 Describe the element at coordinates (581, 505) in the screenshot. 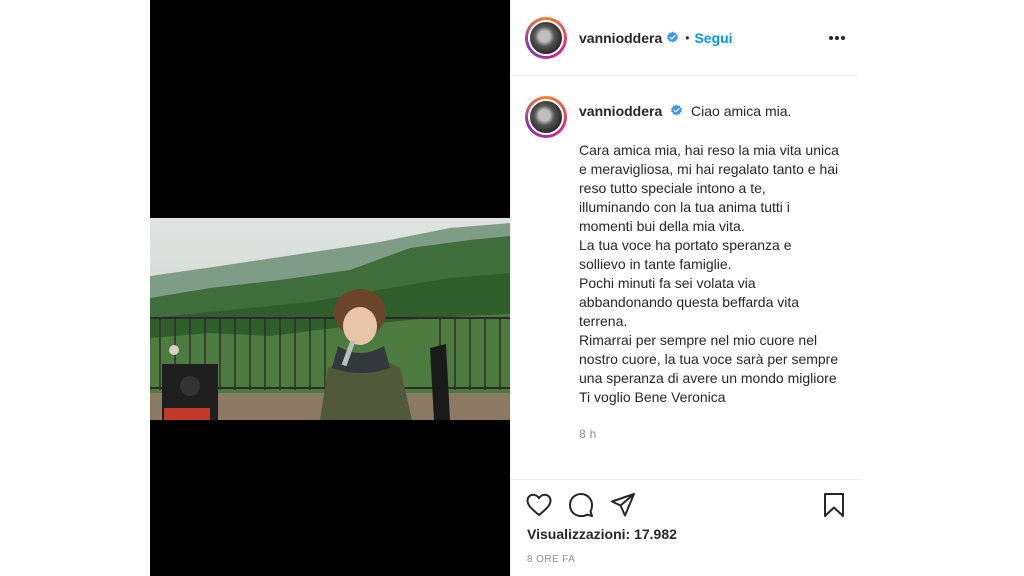

I see `comment-icon` at that location.